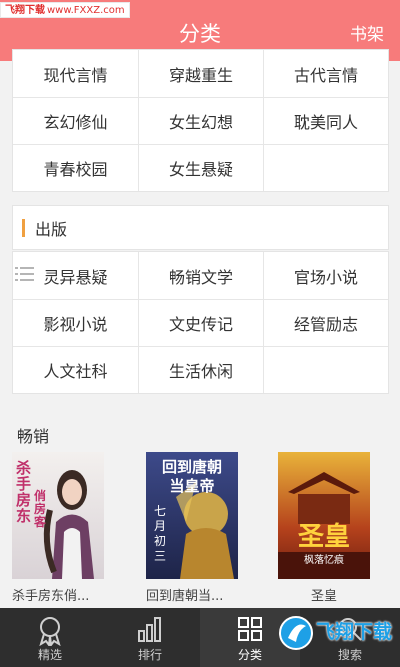 The width and height of the screenshot is (400, 667). I want to click on tab-ranking: 排行, so click(150, 637).